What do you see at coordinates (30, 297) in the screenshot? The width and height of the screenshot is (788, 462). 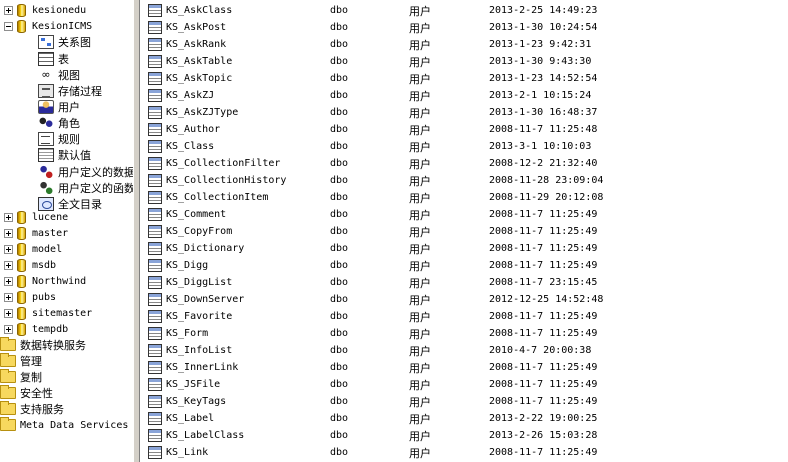 I see `tree-item-pubs: pubs` at bounding box center [30, 297].